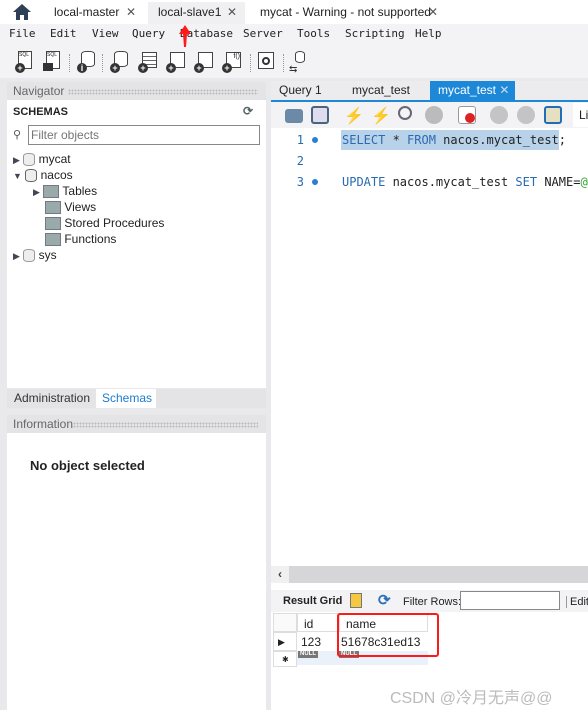  I want to click on limit-rows-select: Li, so click(580, 115).